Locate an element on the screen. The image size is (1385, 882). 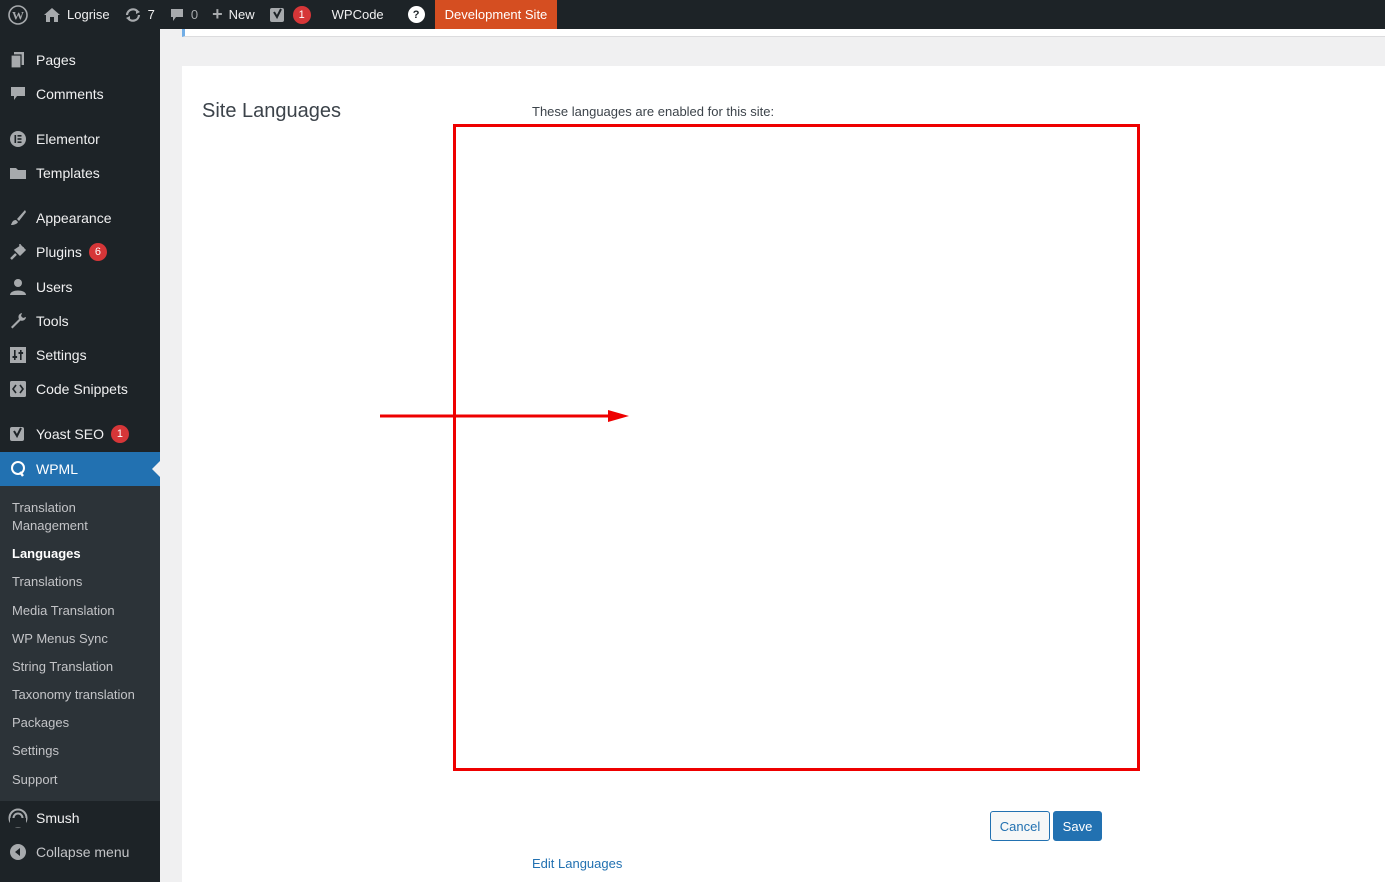
collapse-menu-button: Collapse menu is located at coordinates (80, 852).